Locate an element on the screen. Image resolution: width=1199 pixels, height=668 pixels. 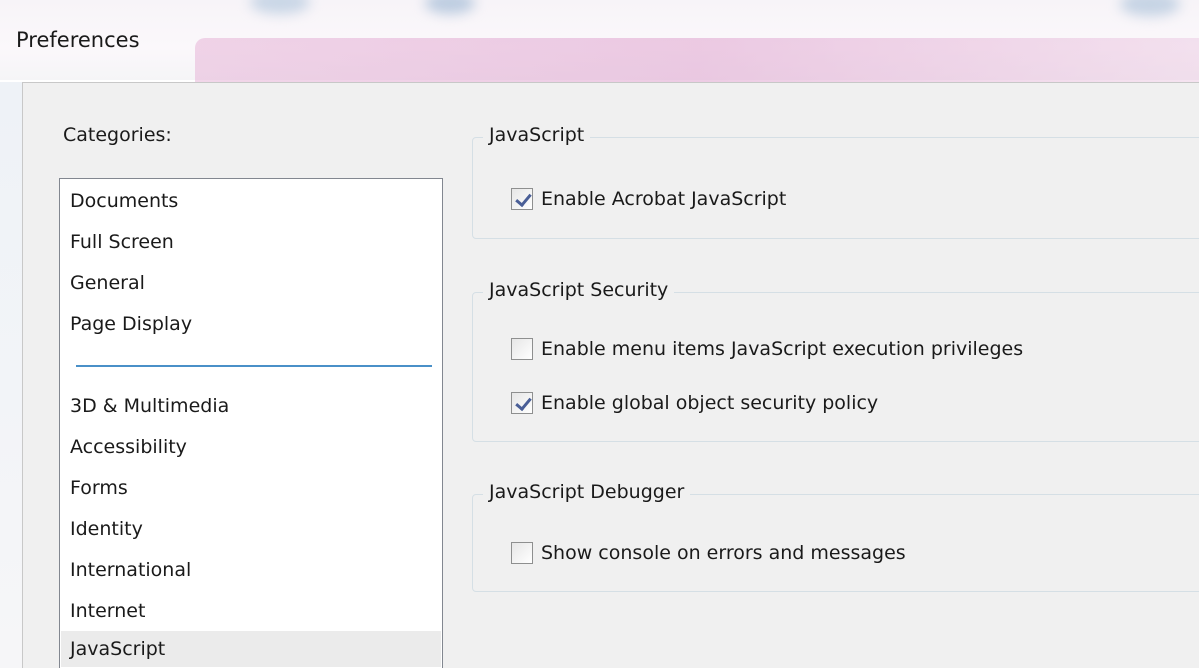
enable-acrobat-javascript-checkbox is located at coordinates (522, 199).